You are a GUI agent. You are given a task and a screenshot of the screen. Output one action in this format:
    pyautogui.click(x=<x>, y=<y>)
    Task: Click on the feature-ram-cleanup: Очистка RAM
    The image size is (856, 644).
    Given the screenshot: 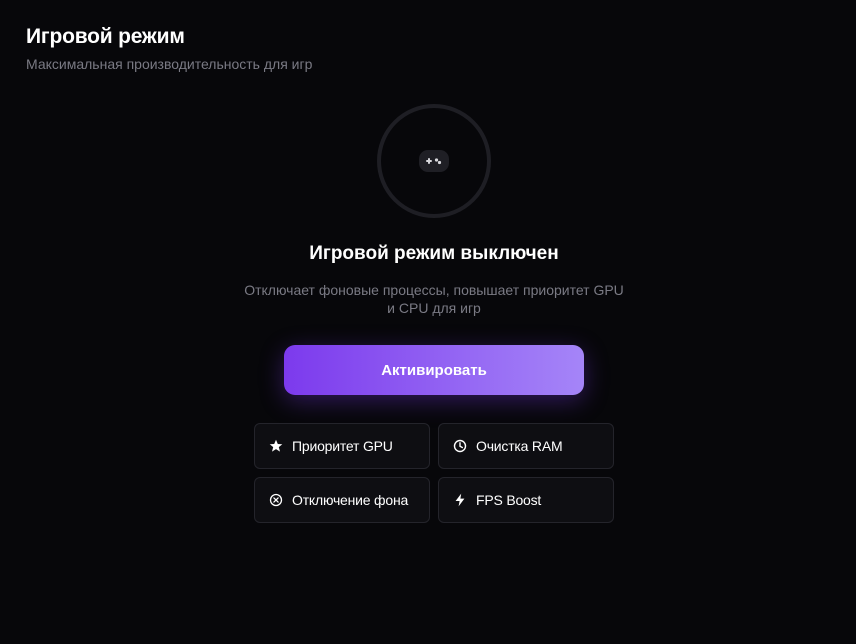 What is the action you would take?
    pyautogui.click(x=526, y=446)
    